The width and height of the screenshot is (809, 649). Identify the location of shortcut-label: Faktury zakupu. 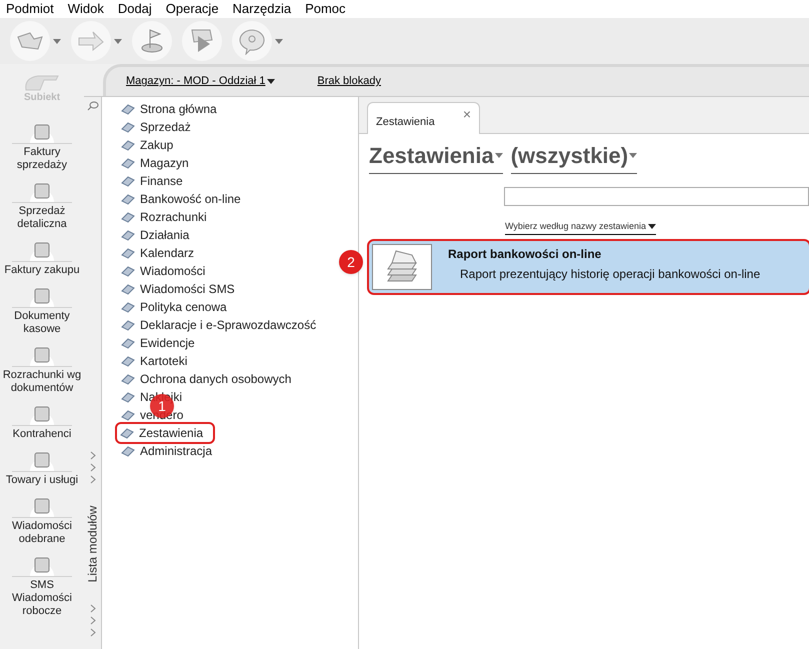
(42, 269).